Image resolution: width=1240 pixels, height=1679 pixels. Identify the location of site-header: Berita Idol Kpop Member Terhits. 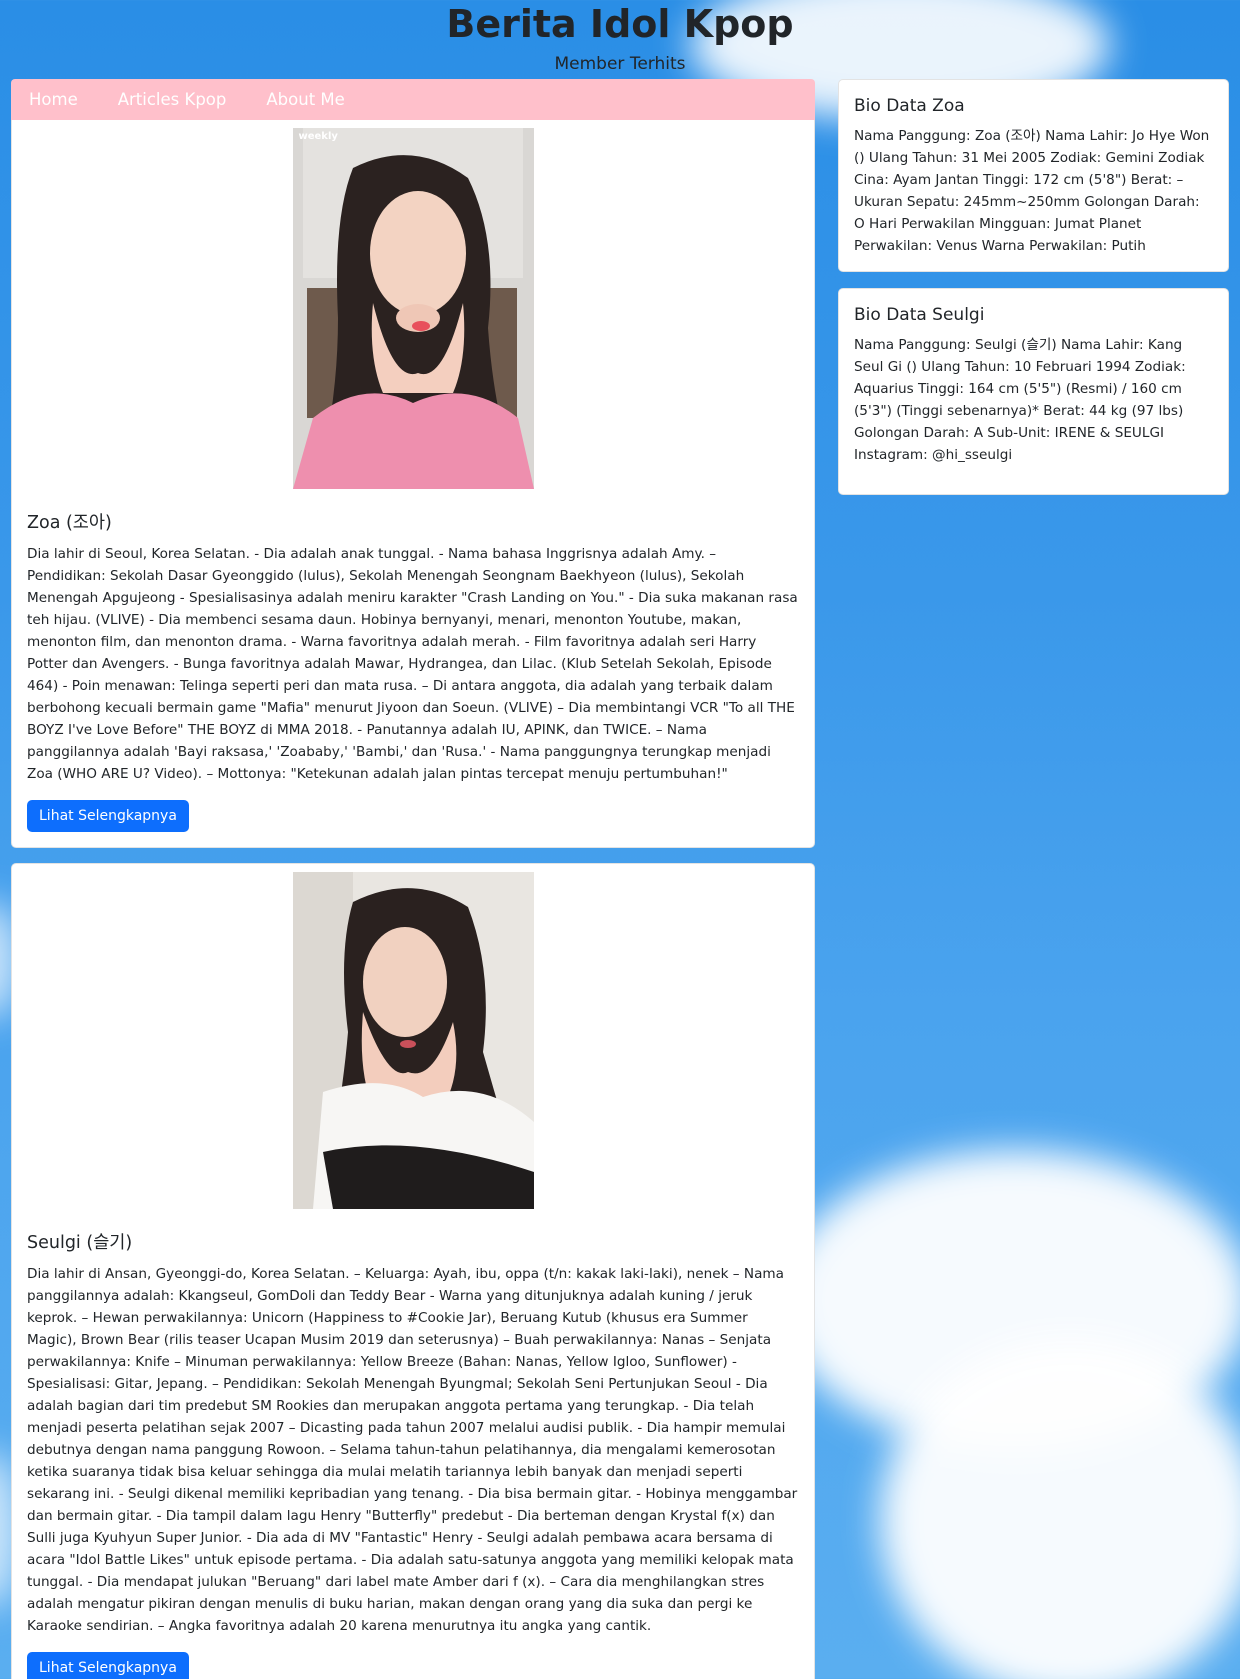
(620, 39).